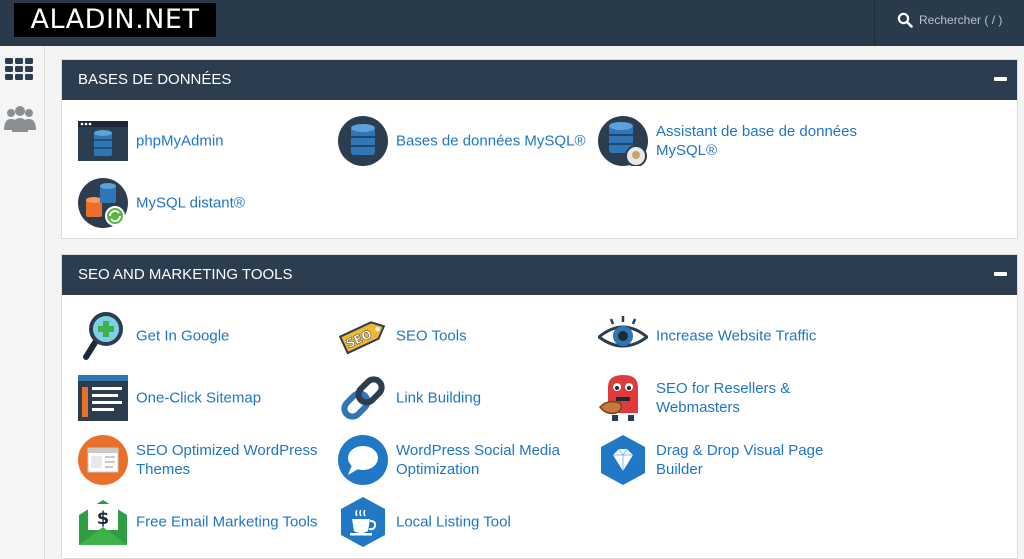 The height and width of the screenshot is (559, 1024). I want to click on item-sitemap: One-Click Sitemap, so click(205, 398).